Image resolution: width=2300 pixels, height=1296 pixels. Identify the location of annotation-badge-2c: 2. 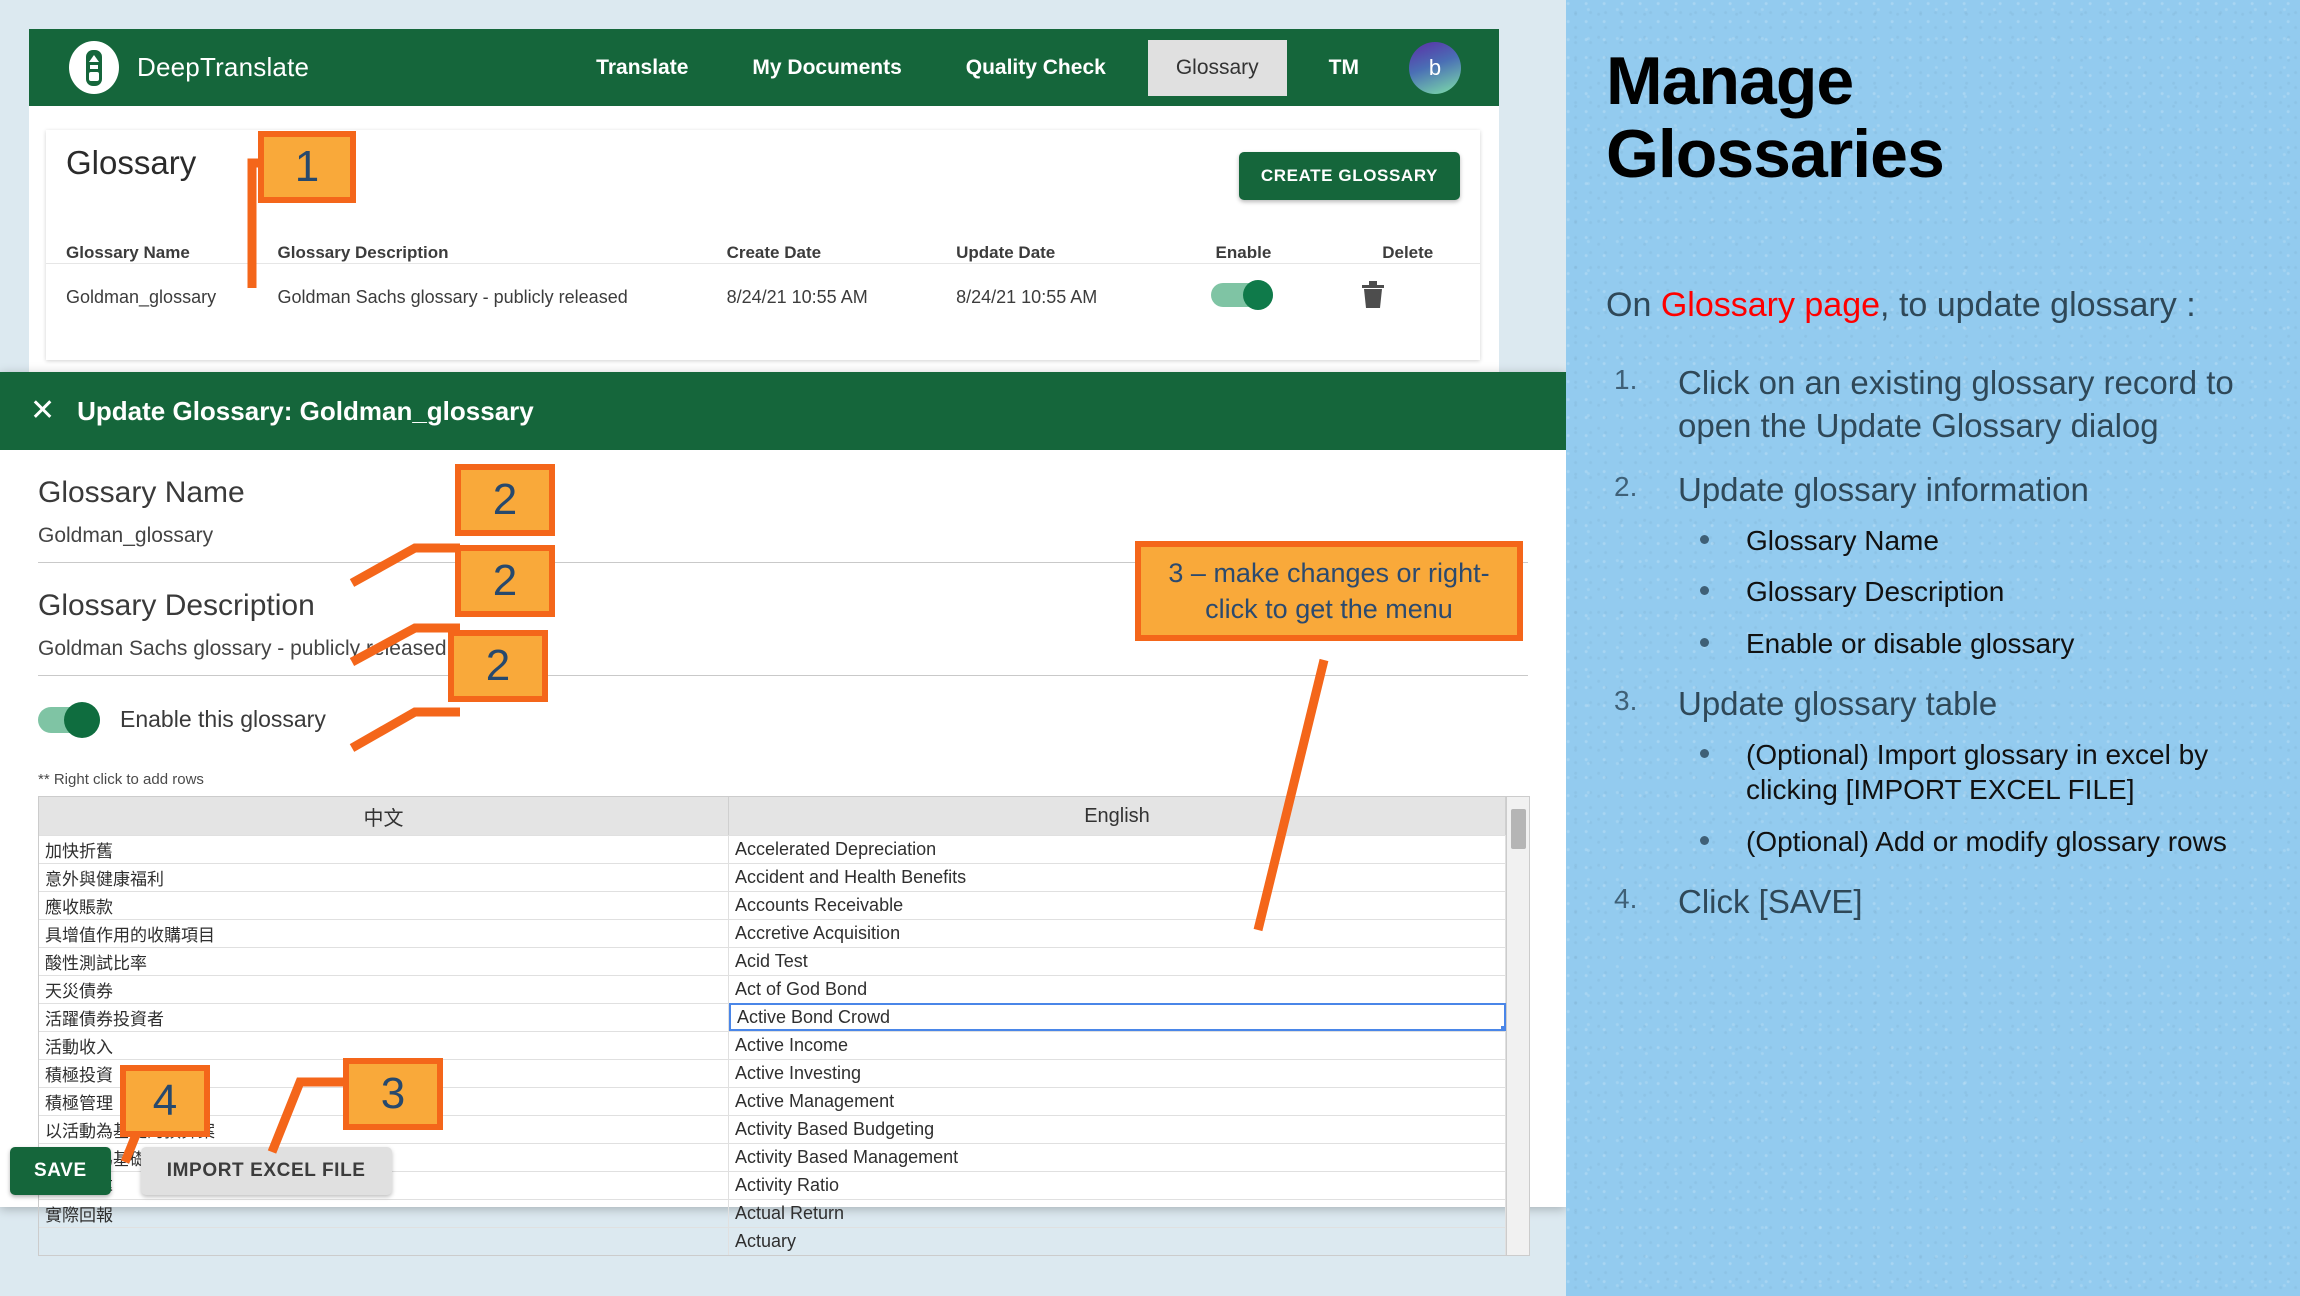
(498, 666).